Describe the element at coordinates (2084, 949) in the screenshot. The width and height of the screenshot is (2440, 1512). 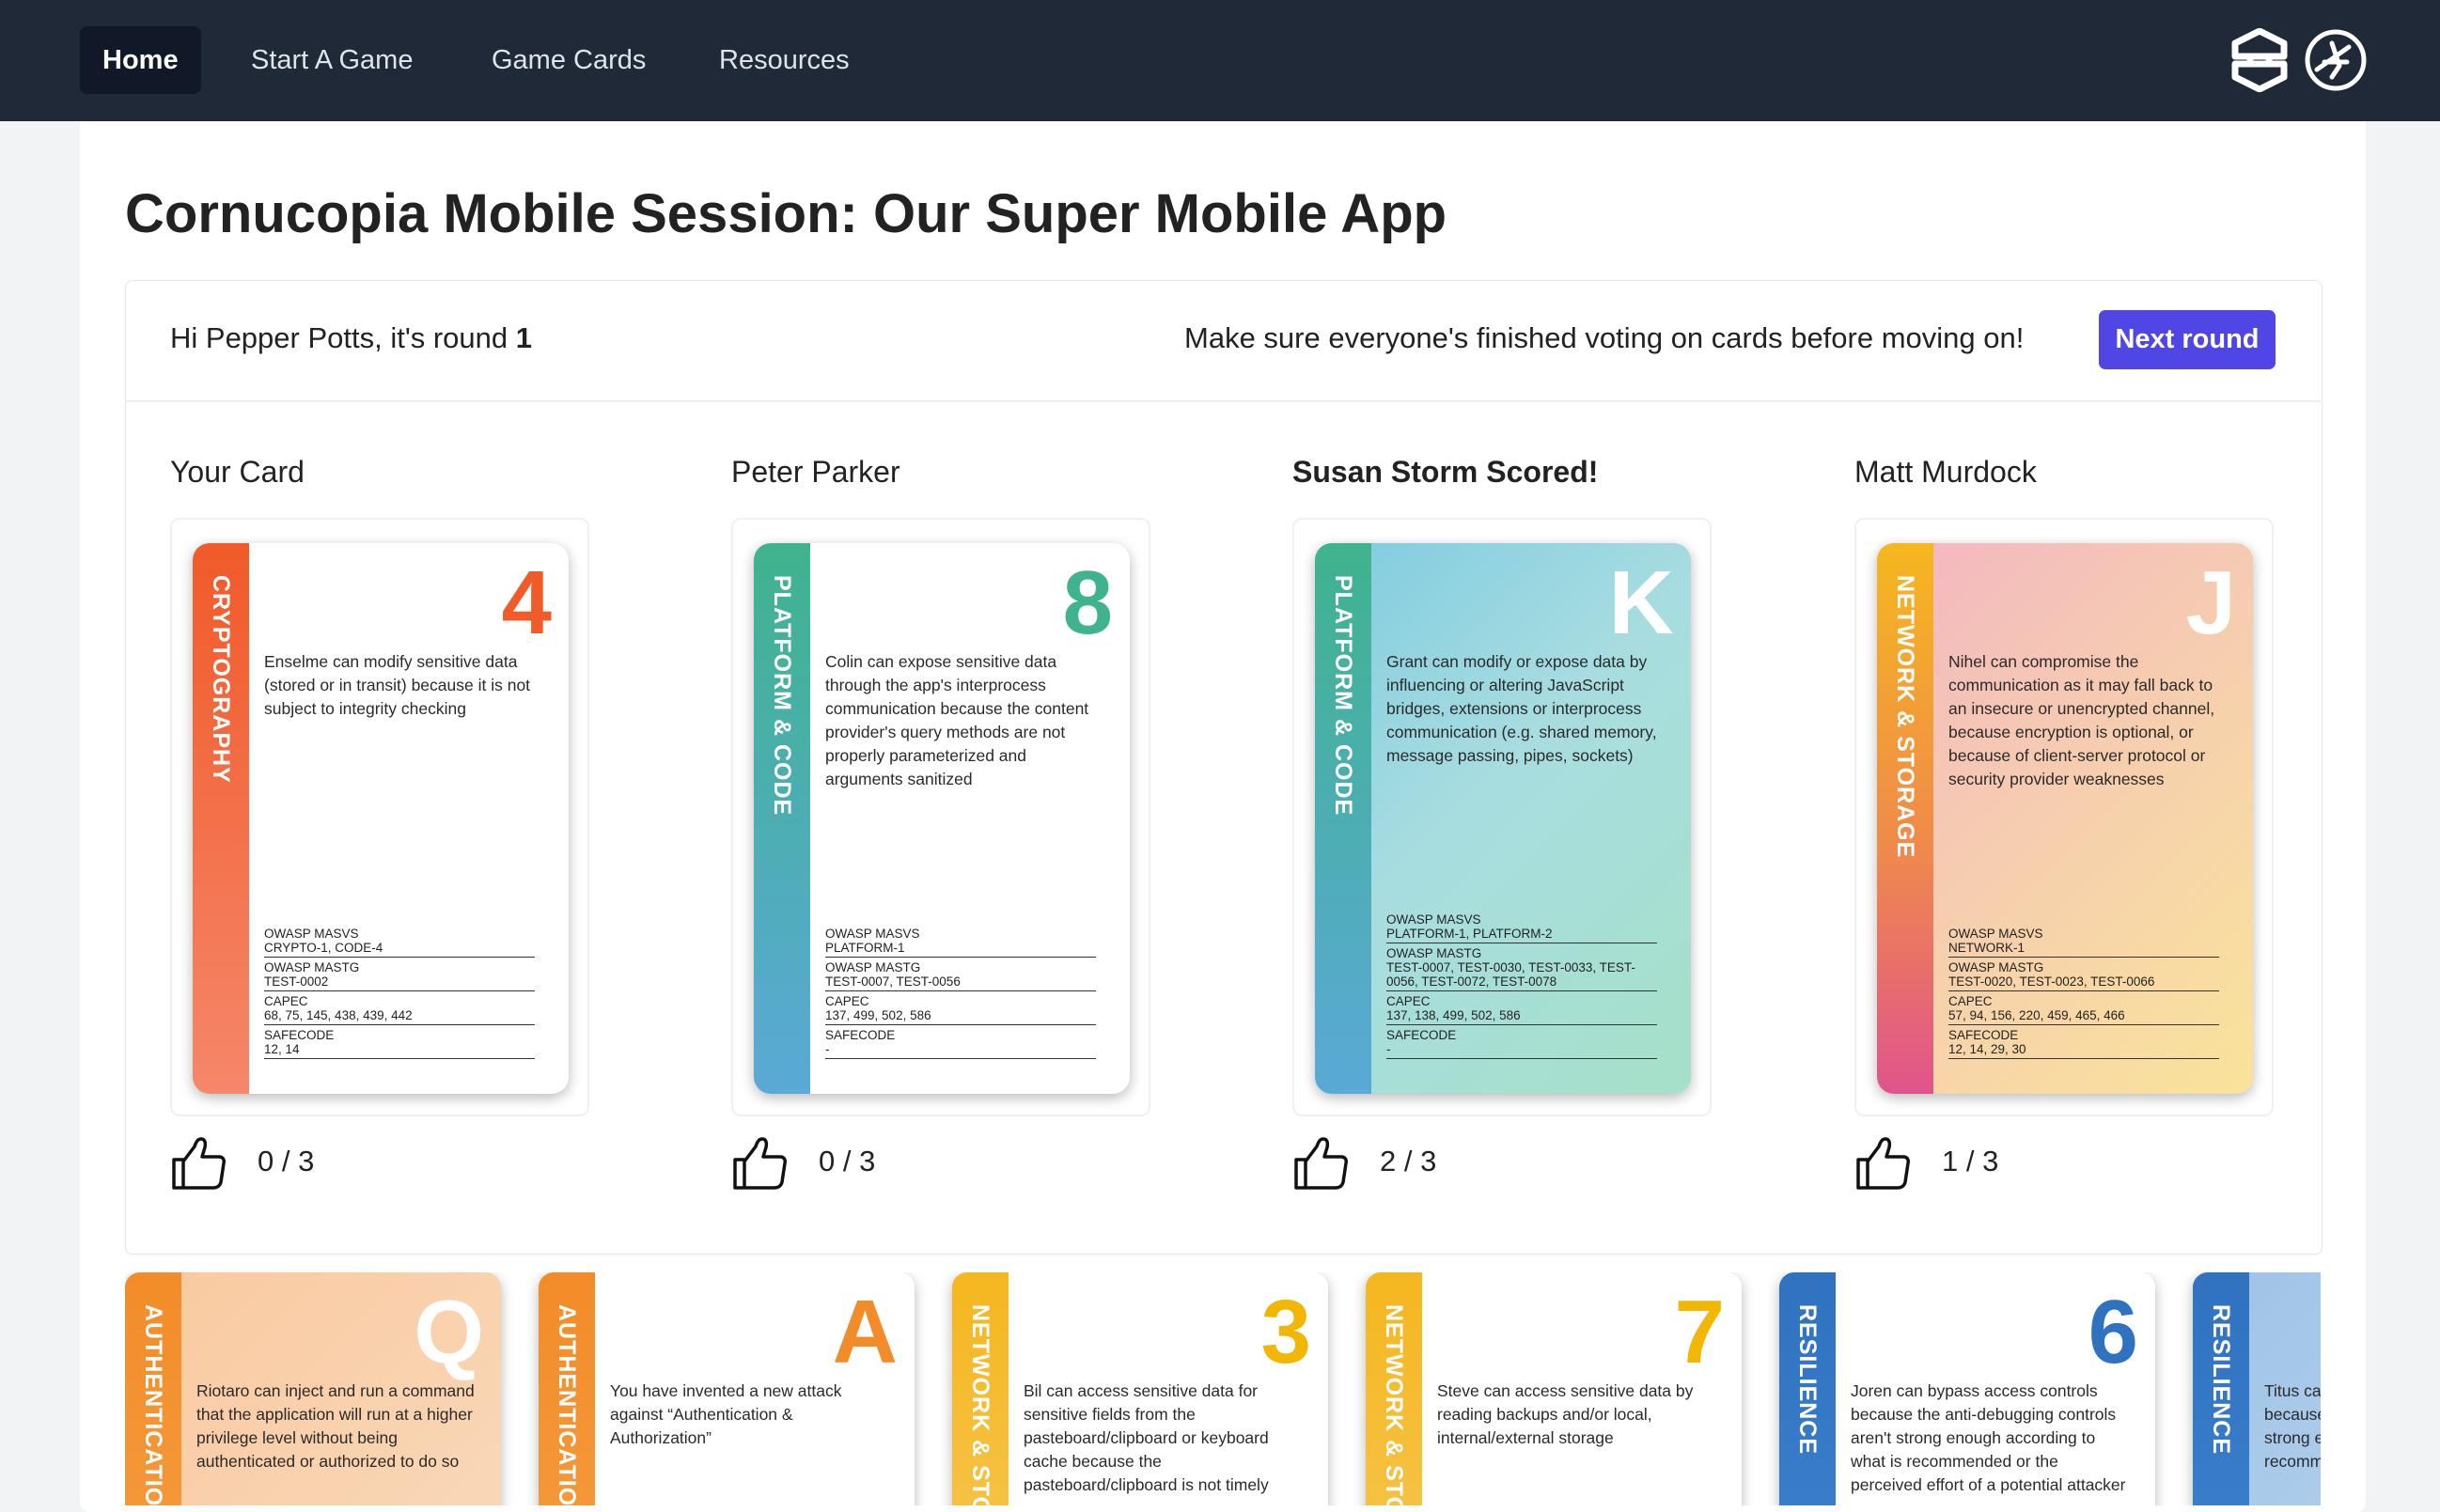
I see `card-ref-value: NETWORK-1` at that location.